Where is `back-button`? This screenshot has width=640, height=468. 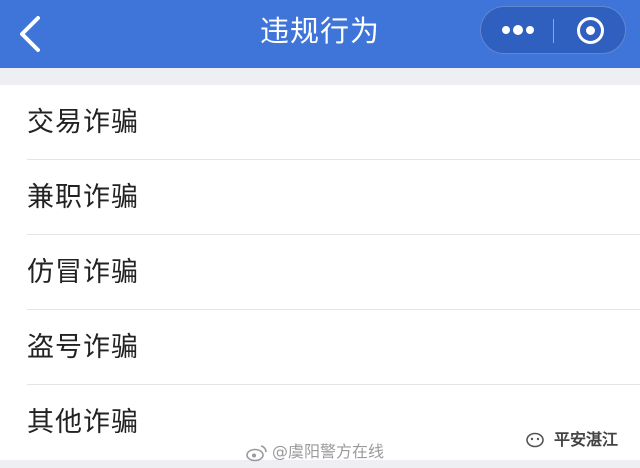
back-button is located at coordinates (34, 34).